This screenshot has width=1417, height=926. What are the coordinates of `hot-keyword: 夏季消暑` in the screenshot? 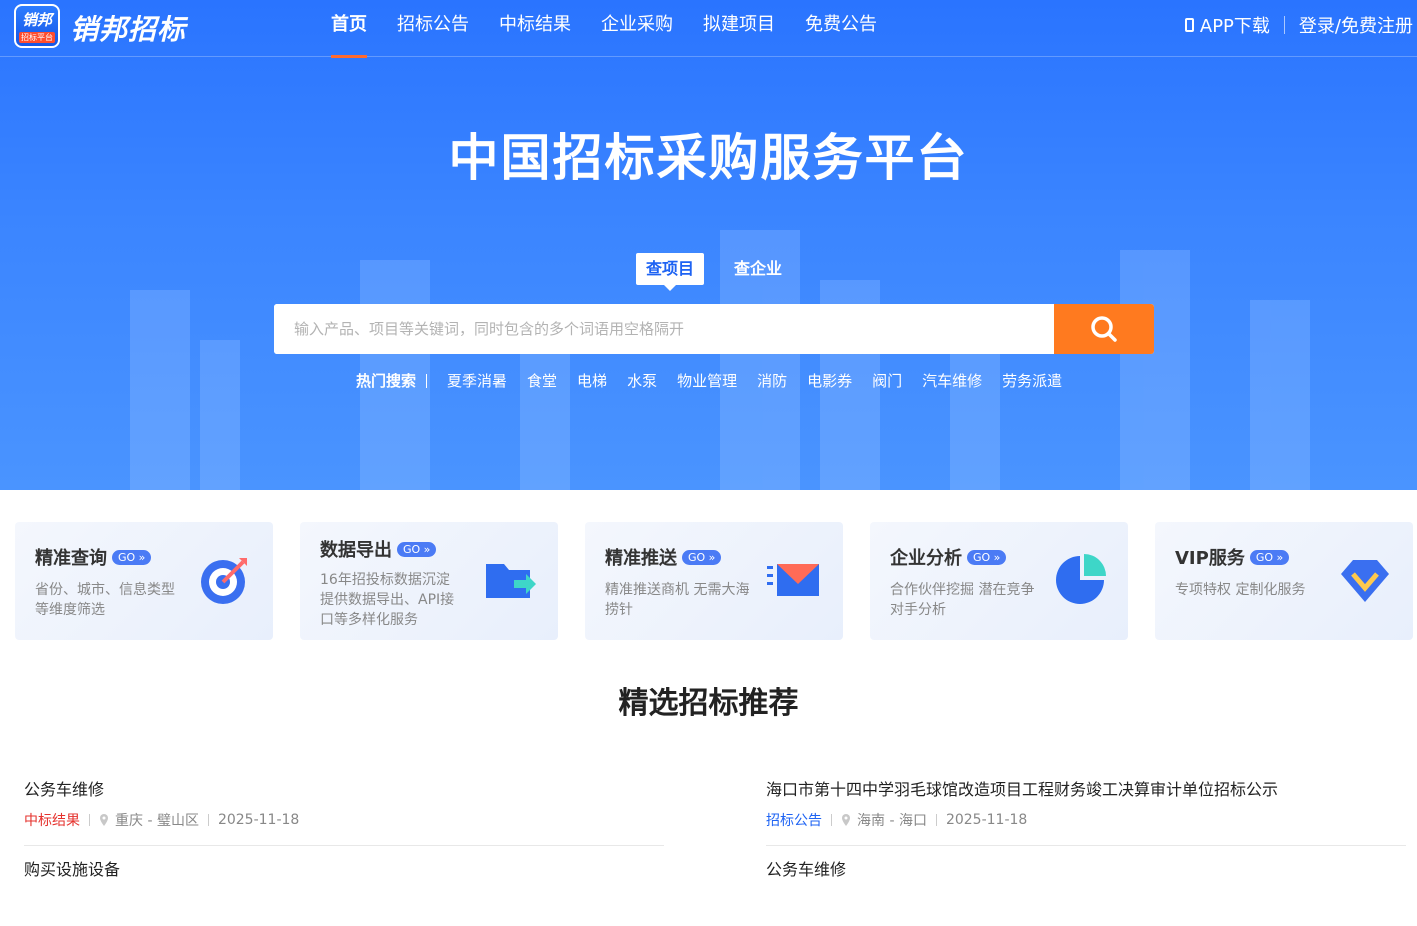 It's located at (477, 380).